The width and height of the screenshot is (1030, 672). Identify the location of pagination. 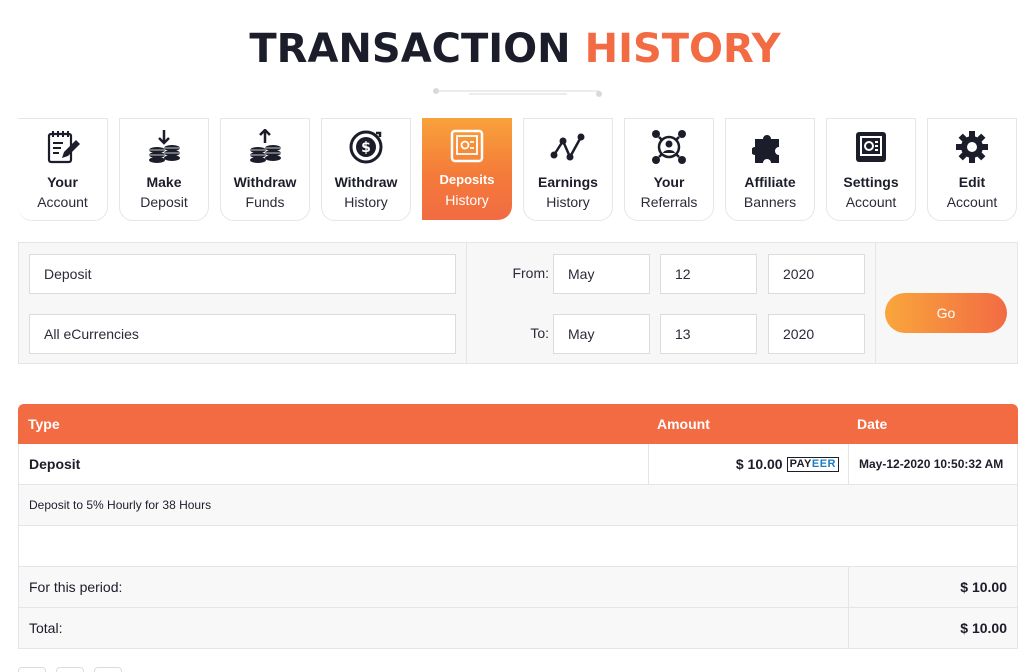
(75, 669).